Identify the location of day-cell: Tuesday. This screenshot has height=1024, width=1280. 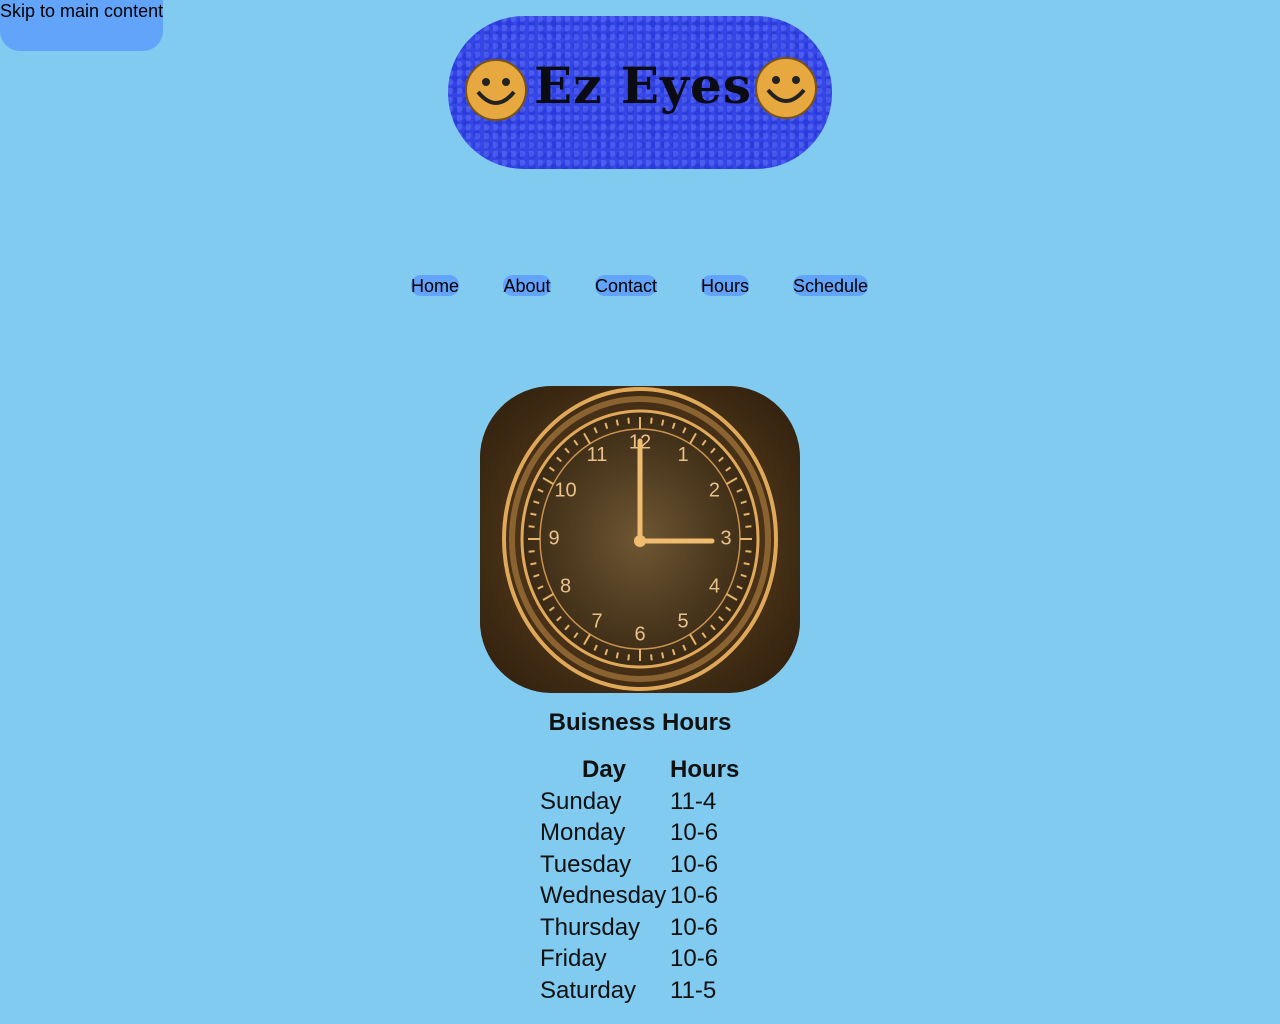
(586, 864).